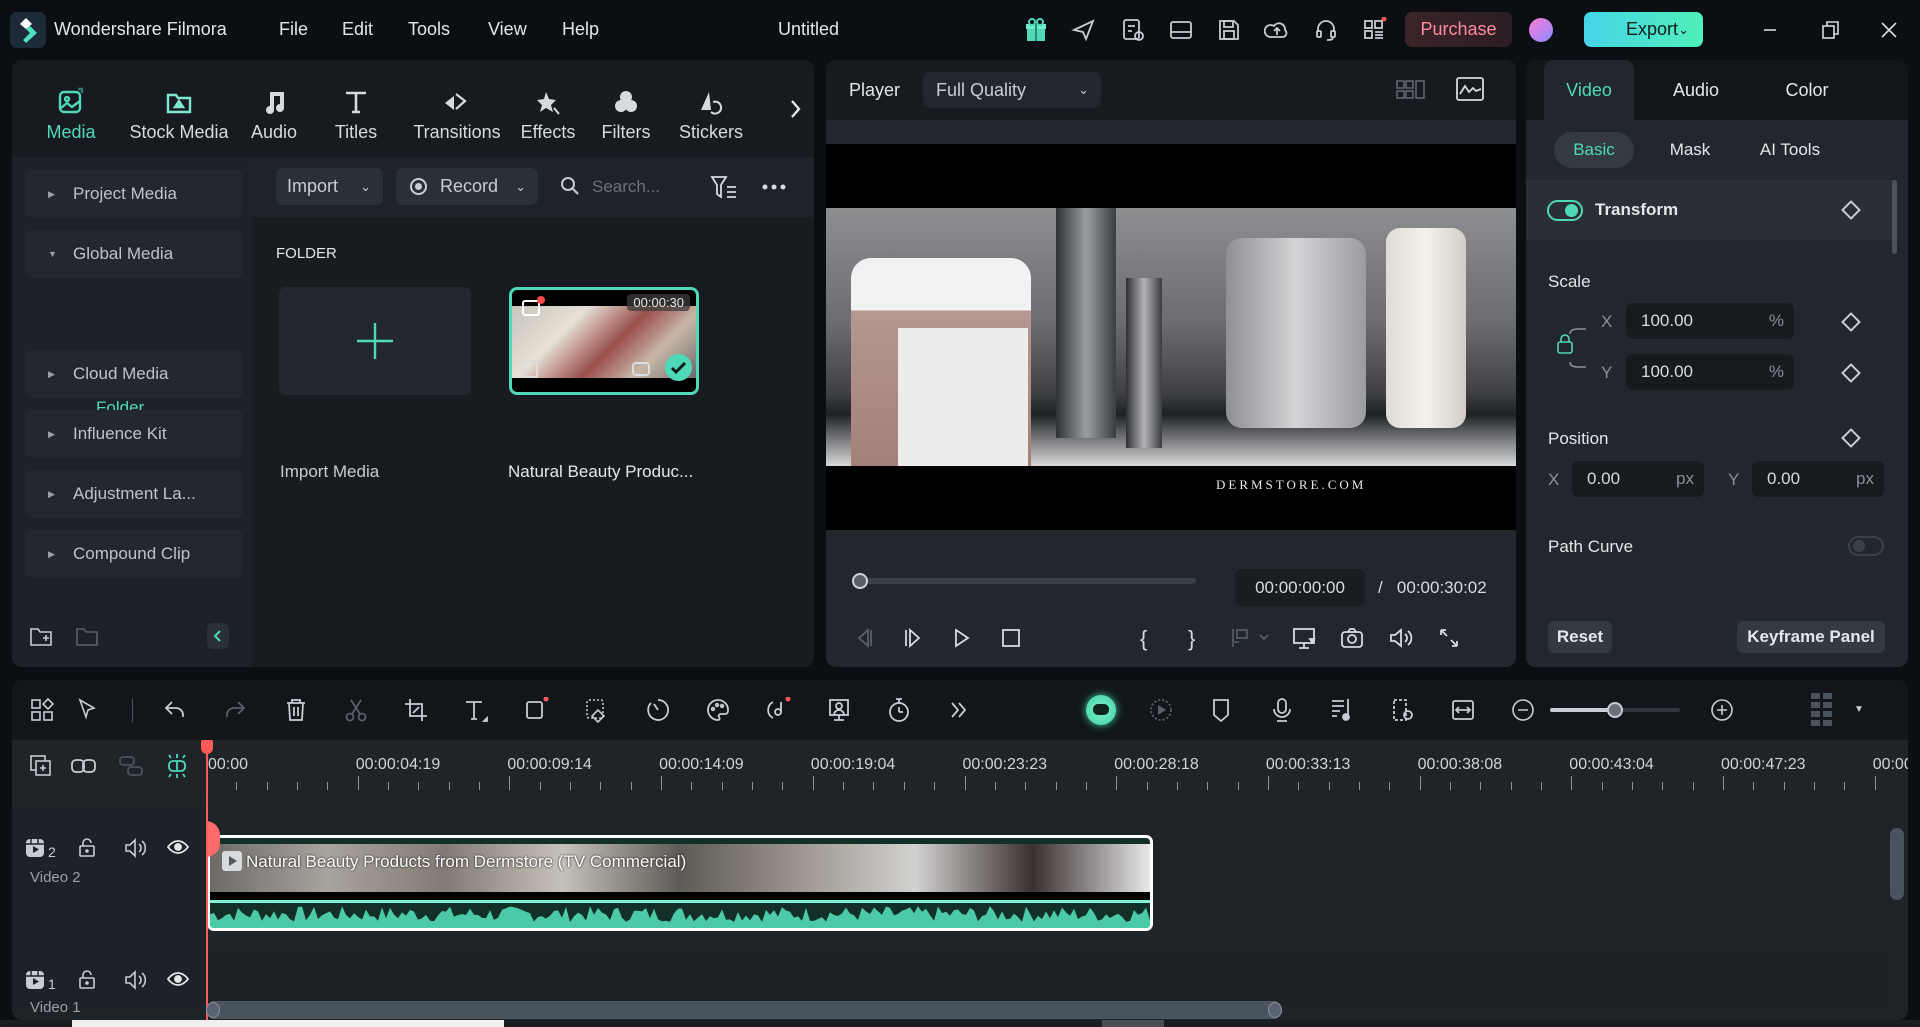 Image resolution: width=1920 pixels, height=1027 pixels. I want to click on inspector-scrollbar, so click(1894, 217).